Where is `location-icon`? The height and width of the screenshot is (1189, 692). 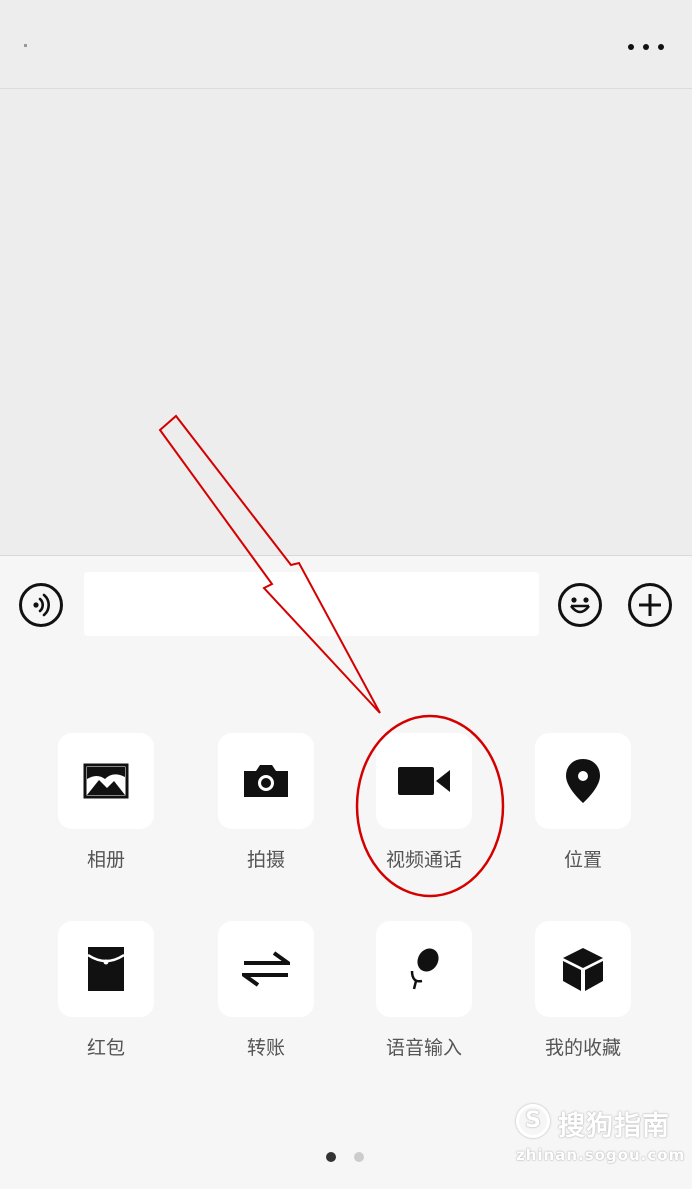
location-icon is located at coordinates (583, 781).